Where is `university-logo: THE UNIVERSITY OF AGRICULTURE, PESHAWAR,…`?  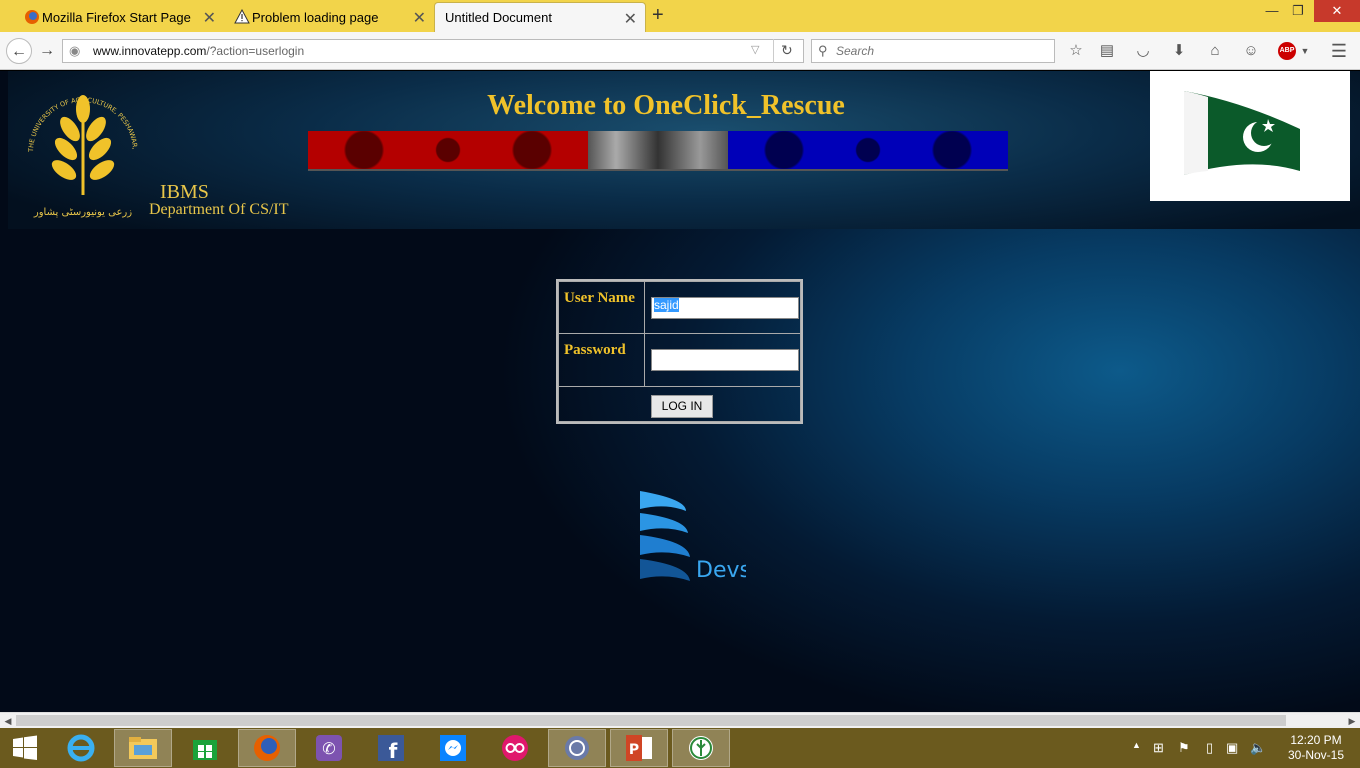 university-logo: THE UNIVERSITY OF AGRICULTURE, PESHAWAR,… is located at coordinates (78, 147).